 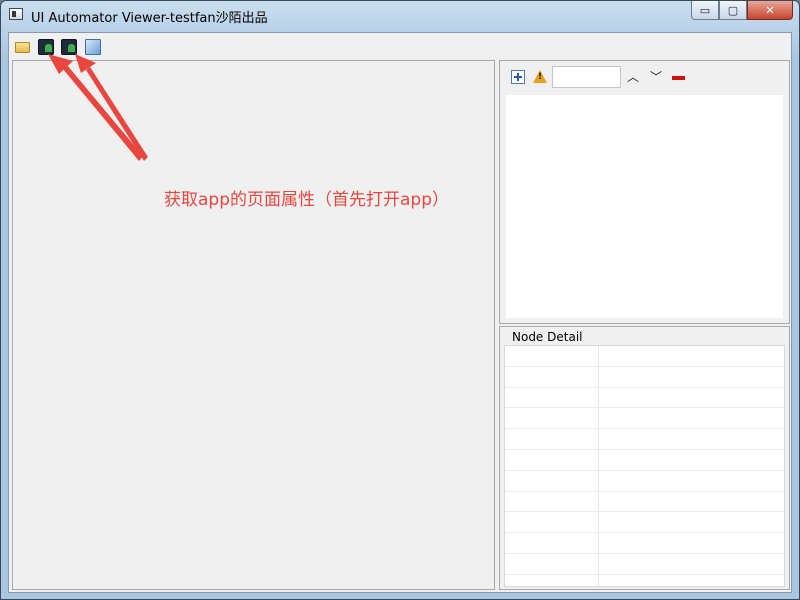 What do you see at coordinates (586, 77) in the screenshot?
I see `search-input` at bounding box center [586, 77].